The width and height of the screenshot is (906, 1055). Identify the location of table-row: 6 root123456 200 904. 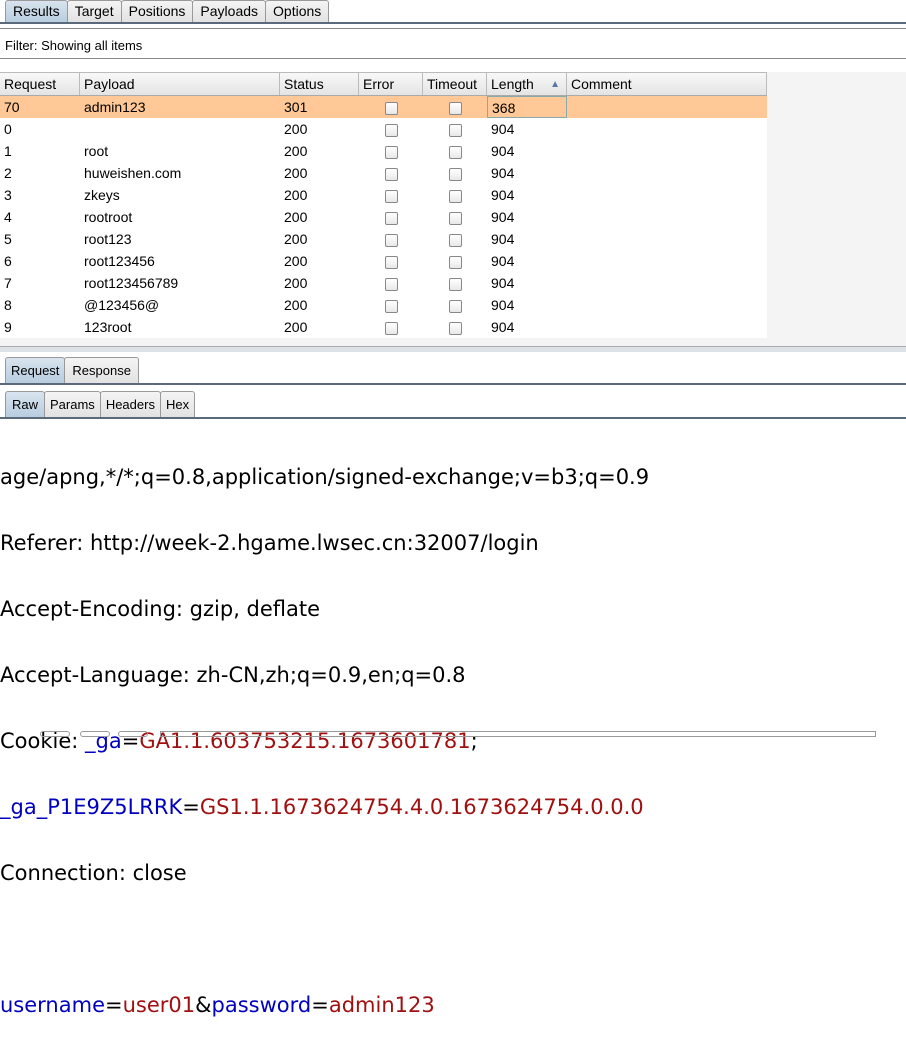
(383, 261).